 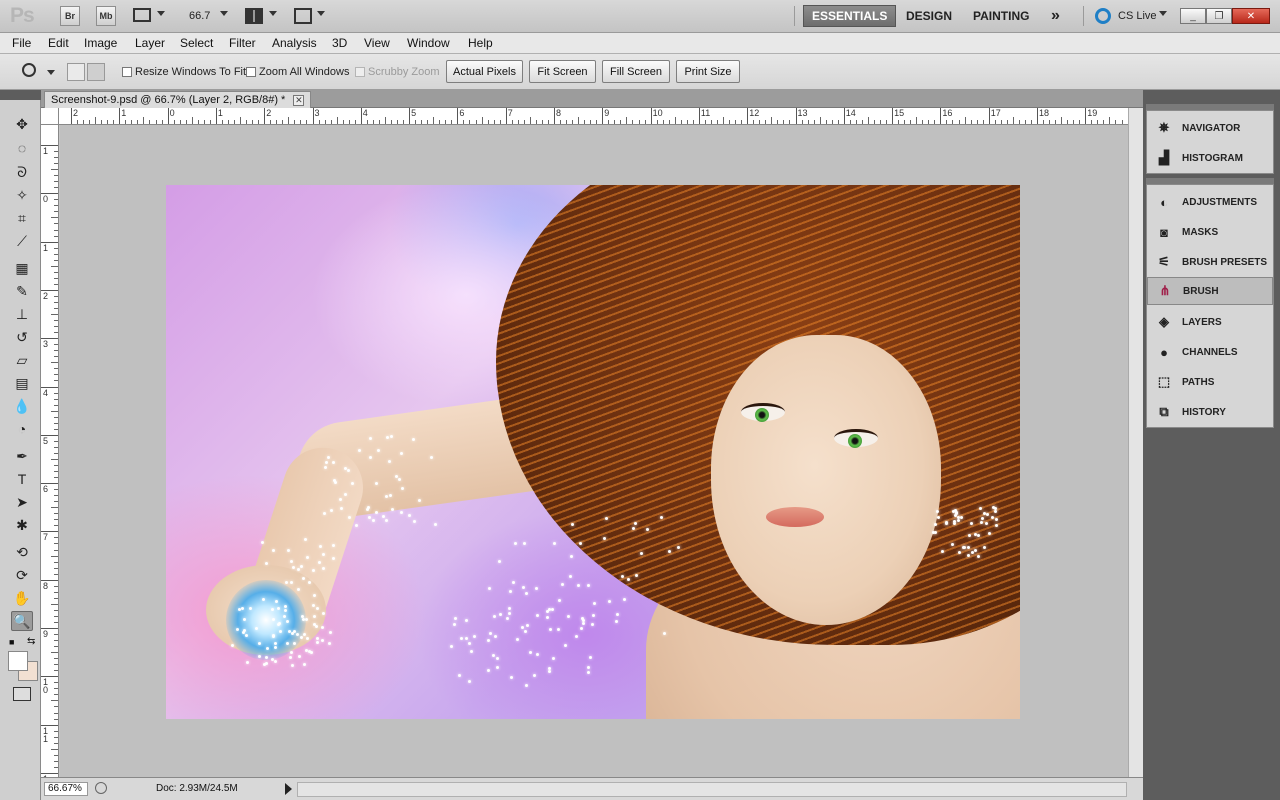 I want to click on zoom-level-dropdown-icon, so click(x=224, y=13).